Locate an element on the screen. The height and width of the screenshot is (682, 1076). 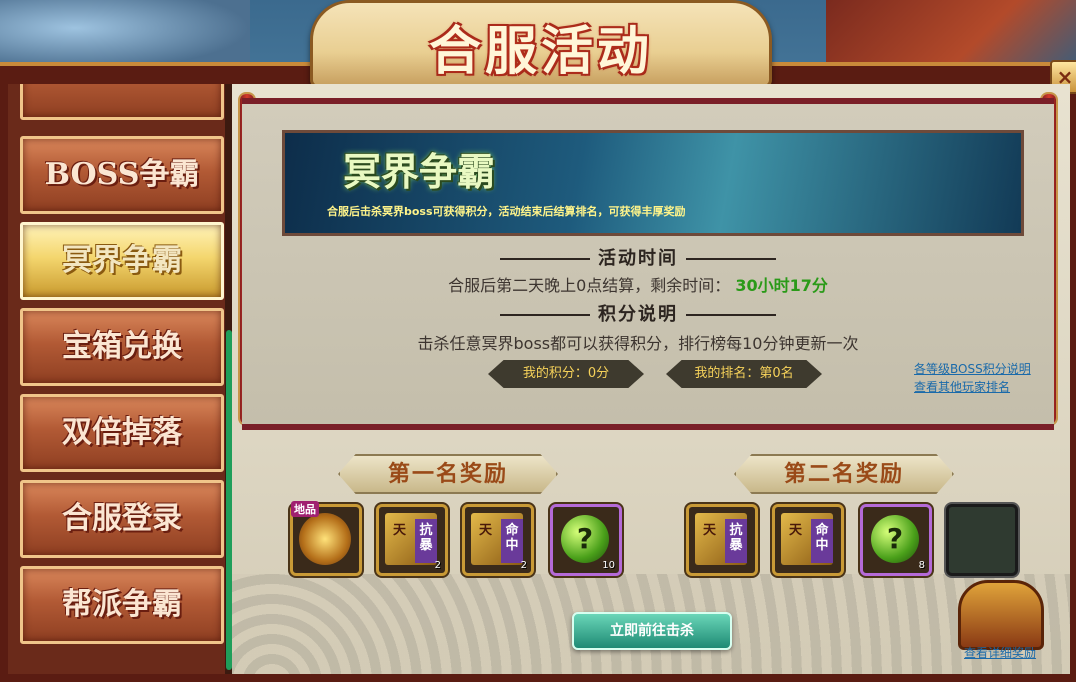
my-score-badge: 我的积分：0分 is located at coordinates (566, 374).